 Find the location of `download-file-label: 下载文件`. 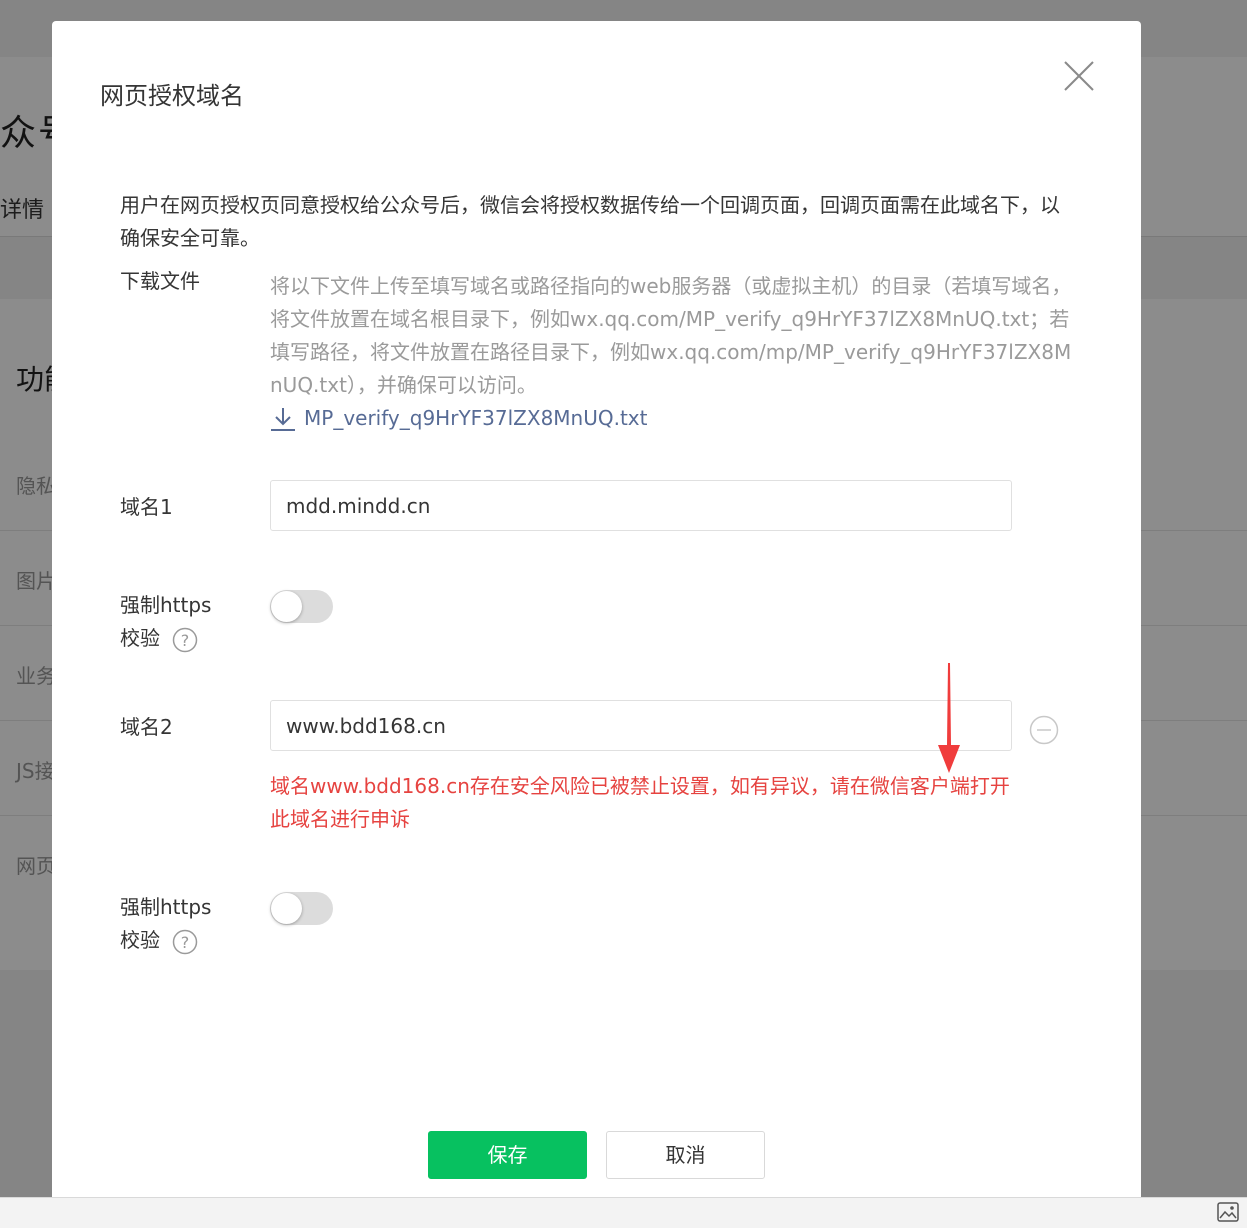

download-file-label: 下载文件 is located at coordinates (160, 281).